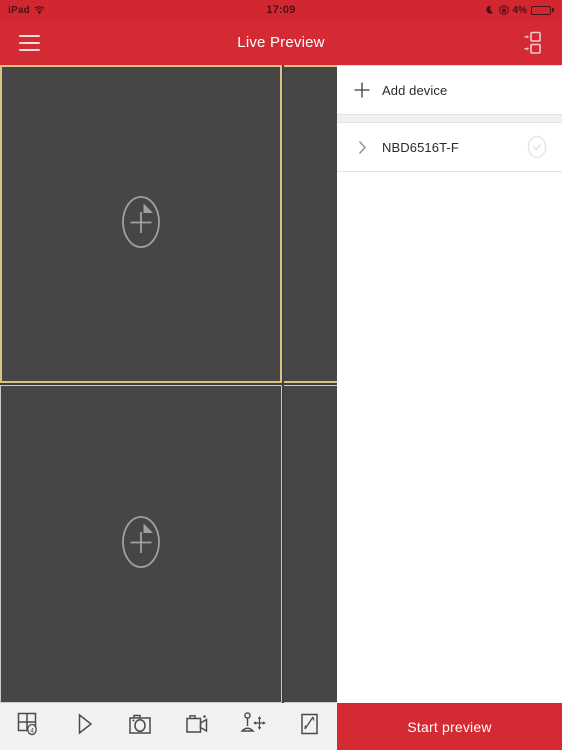  I want to click on battery-percent-label: 4%, so click(519, 10).